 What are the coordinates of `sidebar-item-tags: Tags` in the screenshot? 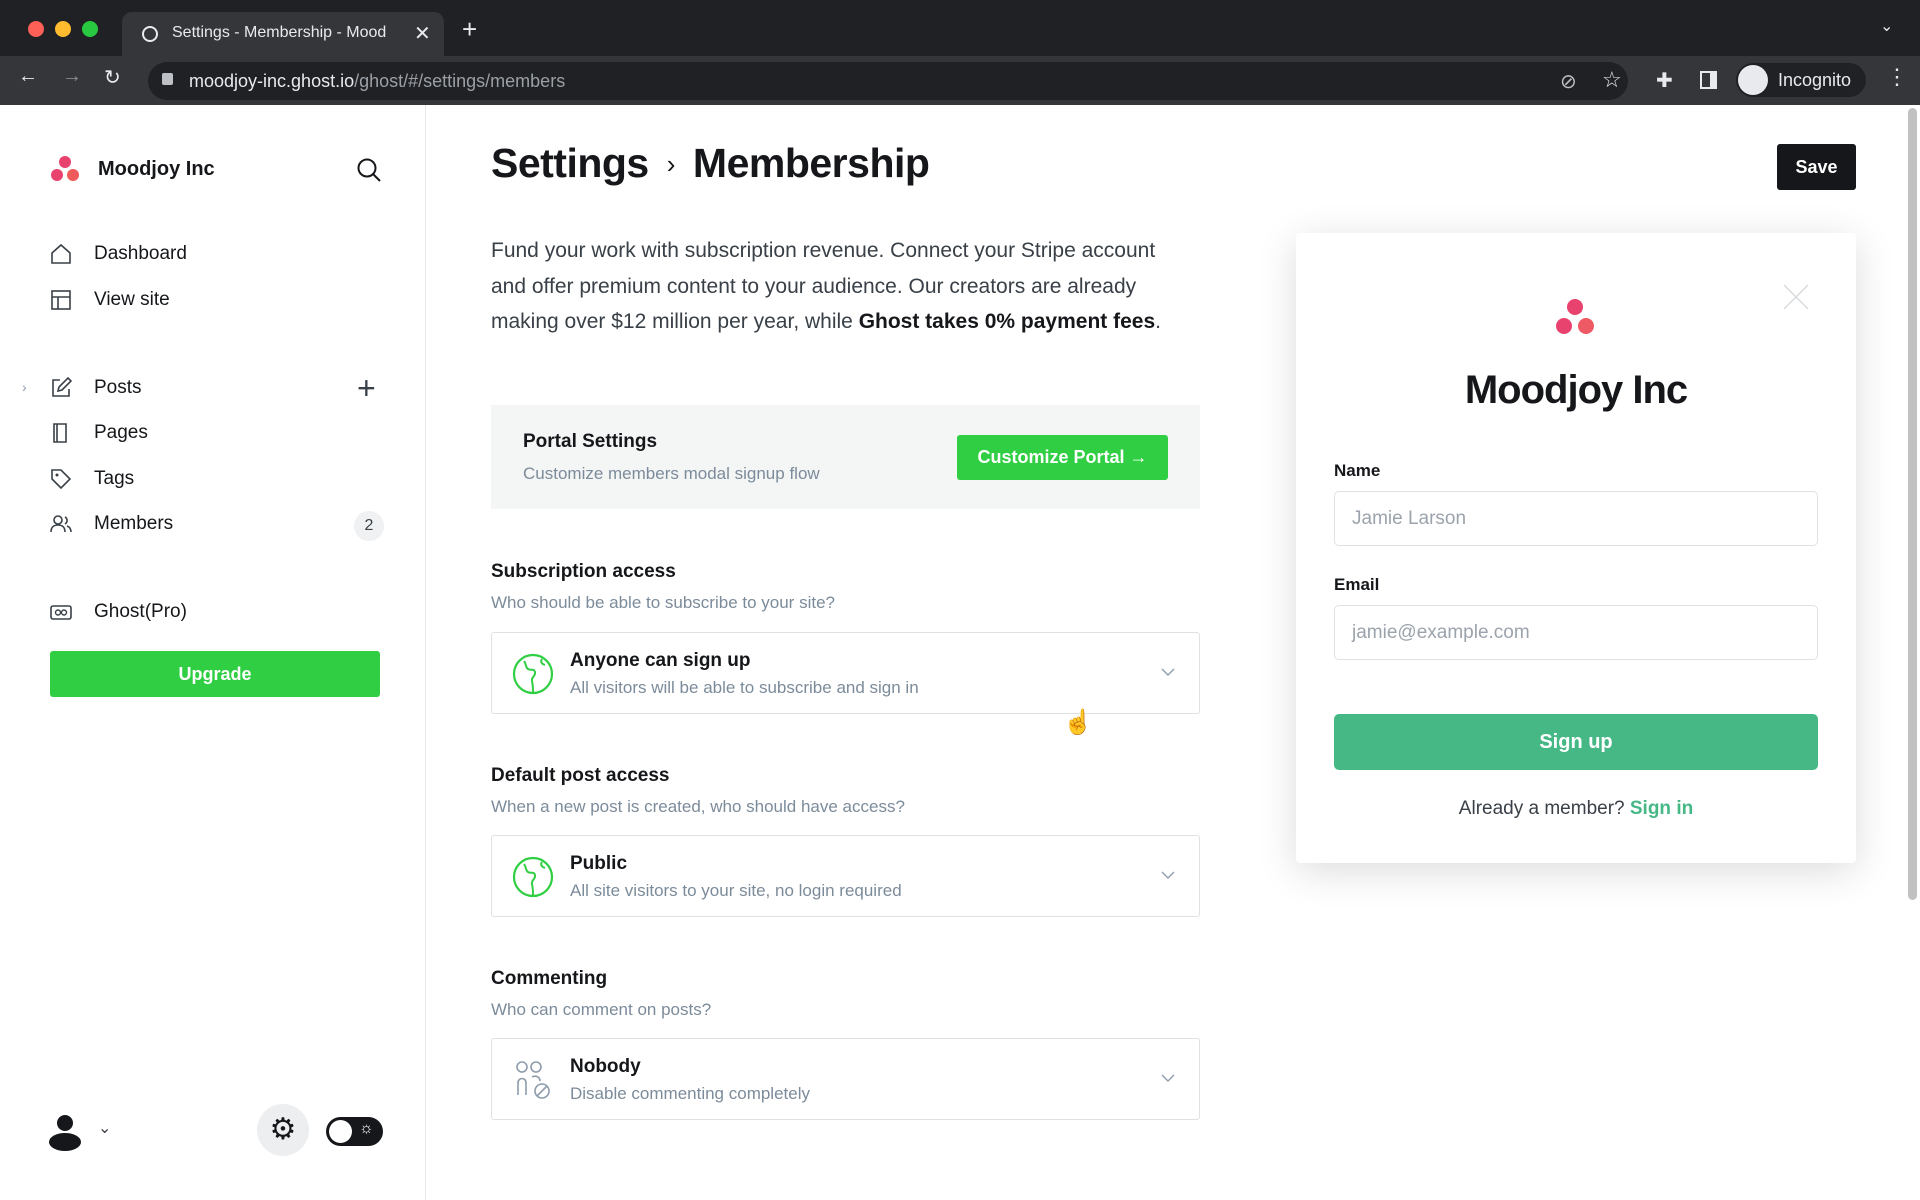 It's located at (92, 479).